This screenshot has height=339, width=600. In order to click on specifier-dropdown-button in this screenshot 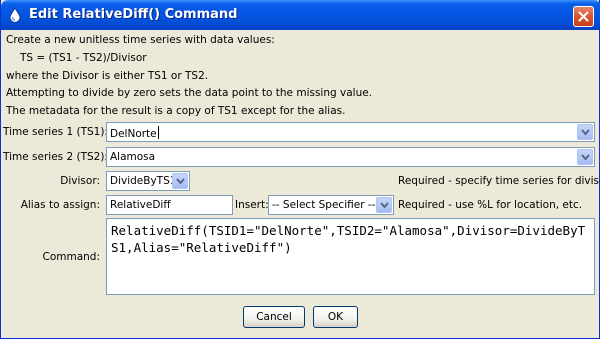, I will do `click(384, 205)`.